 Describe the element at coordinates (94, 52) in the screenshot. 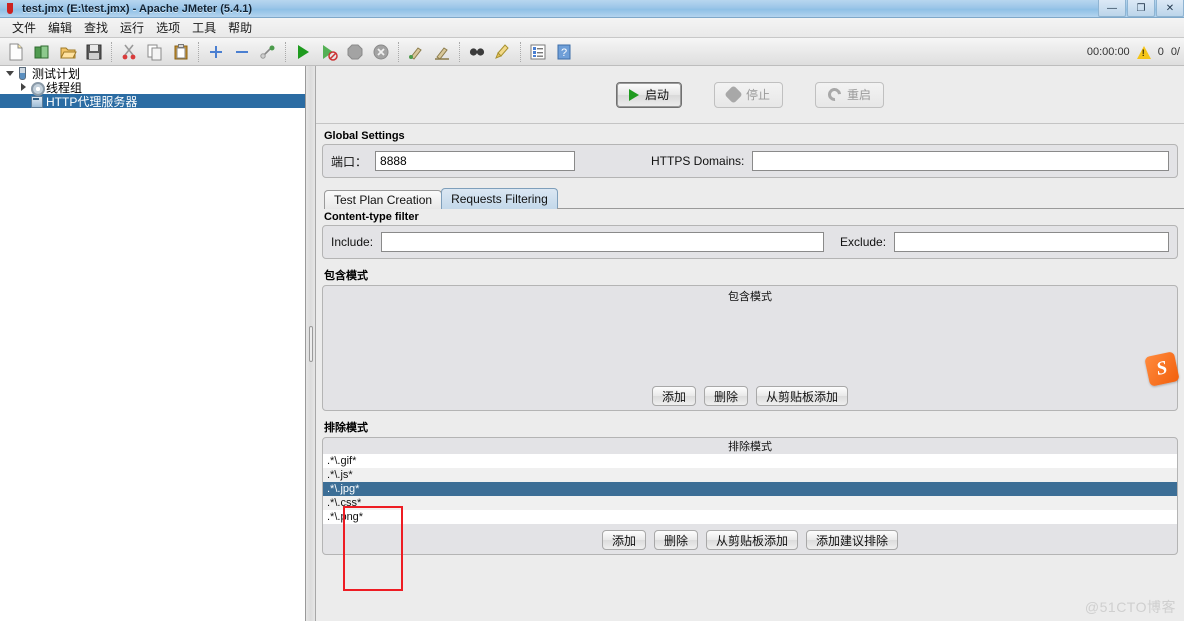

I see `save-icon` at that location.